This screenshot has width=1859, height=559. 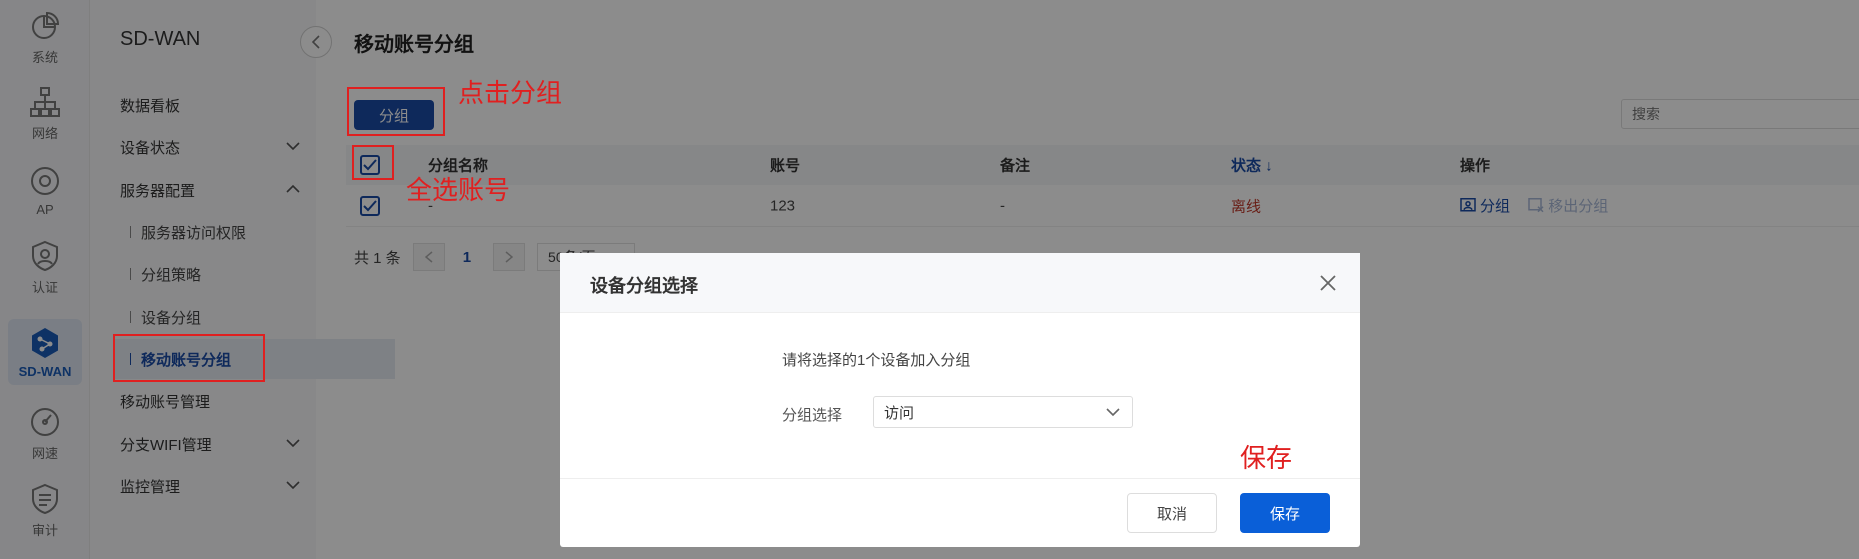 I want to click on modal-message: 请将选择的1个设备加入分组, so click(x=876, y=360).